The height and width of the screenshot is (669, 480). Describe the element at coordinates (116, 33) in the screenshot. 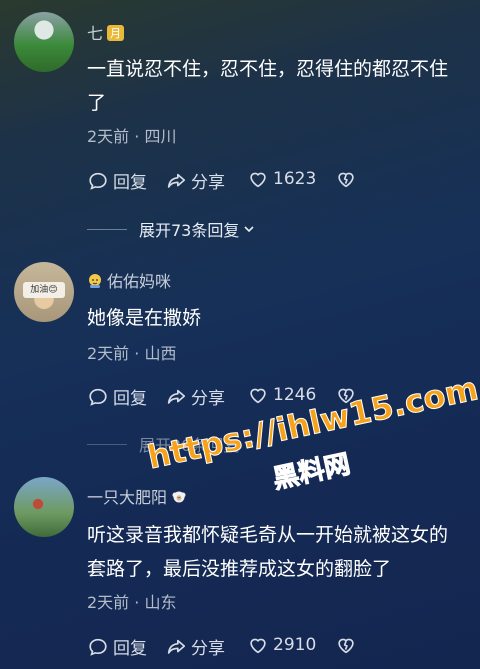

I see `month-badge: 月` at that location.